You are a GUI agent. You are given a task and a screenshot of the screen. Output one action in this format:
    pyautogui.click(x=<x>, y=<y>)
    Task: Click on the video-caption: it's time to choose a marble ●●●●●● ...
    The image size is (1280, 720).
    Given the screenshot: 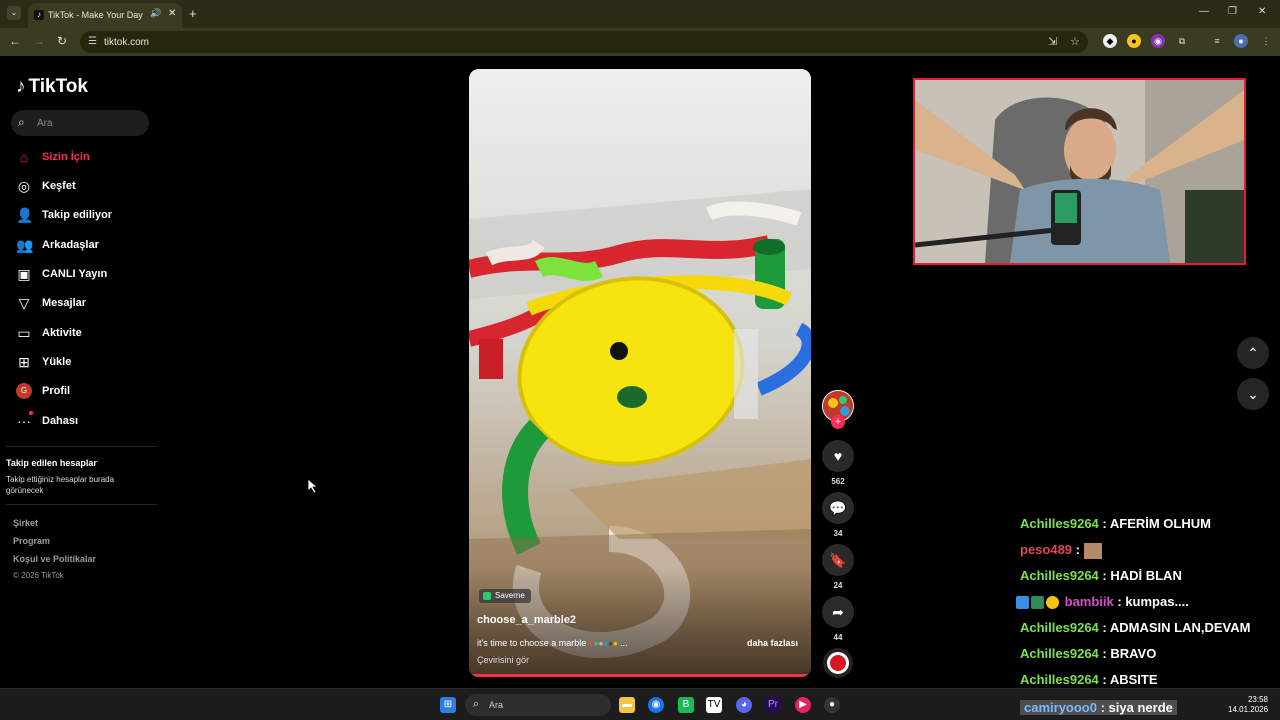 What is the action you would take?
    pyautogui.click(x=552, y=643)
    